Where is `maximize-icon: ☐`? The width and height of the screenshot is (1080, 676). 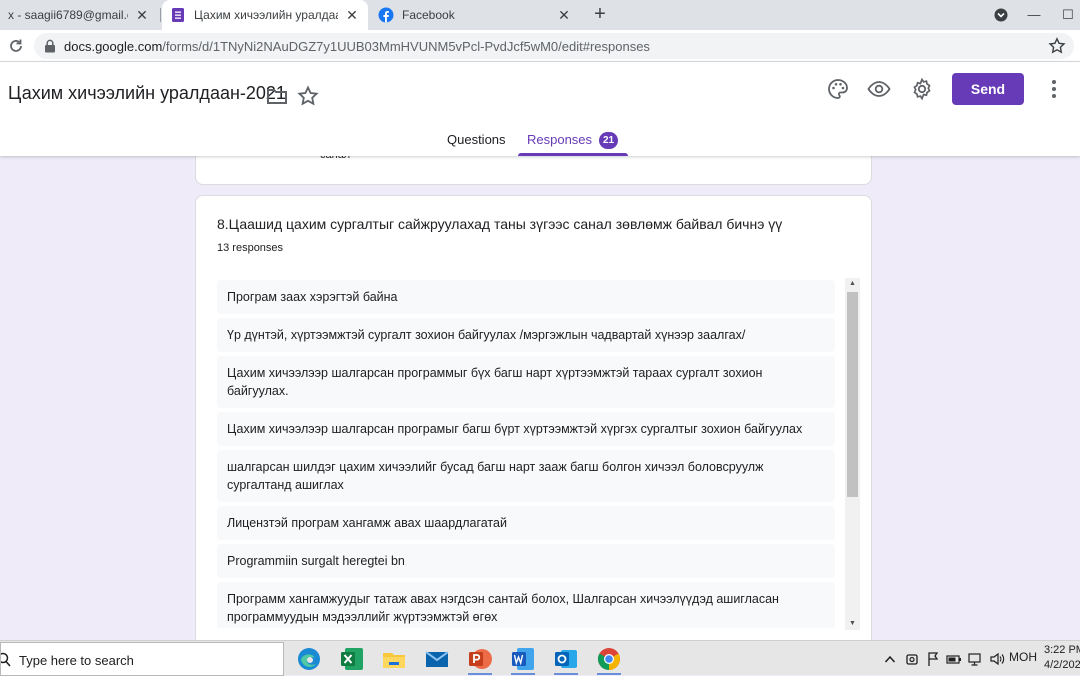 maximize-icon: ☐ is located at coordinates (1068, 15).